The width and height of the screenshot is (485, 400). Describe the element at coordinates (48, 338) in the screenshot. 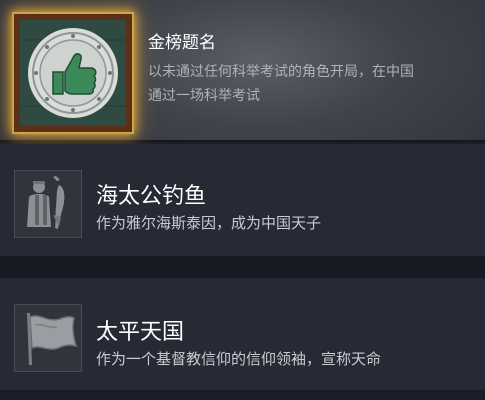

I see `flag-icon` at that location.